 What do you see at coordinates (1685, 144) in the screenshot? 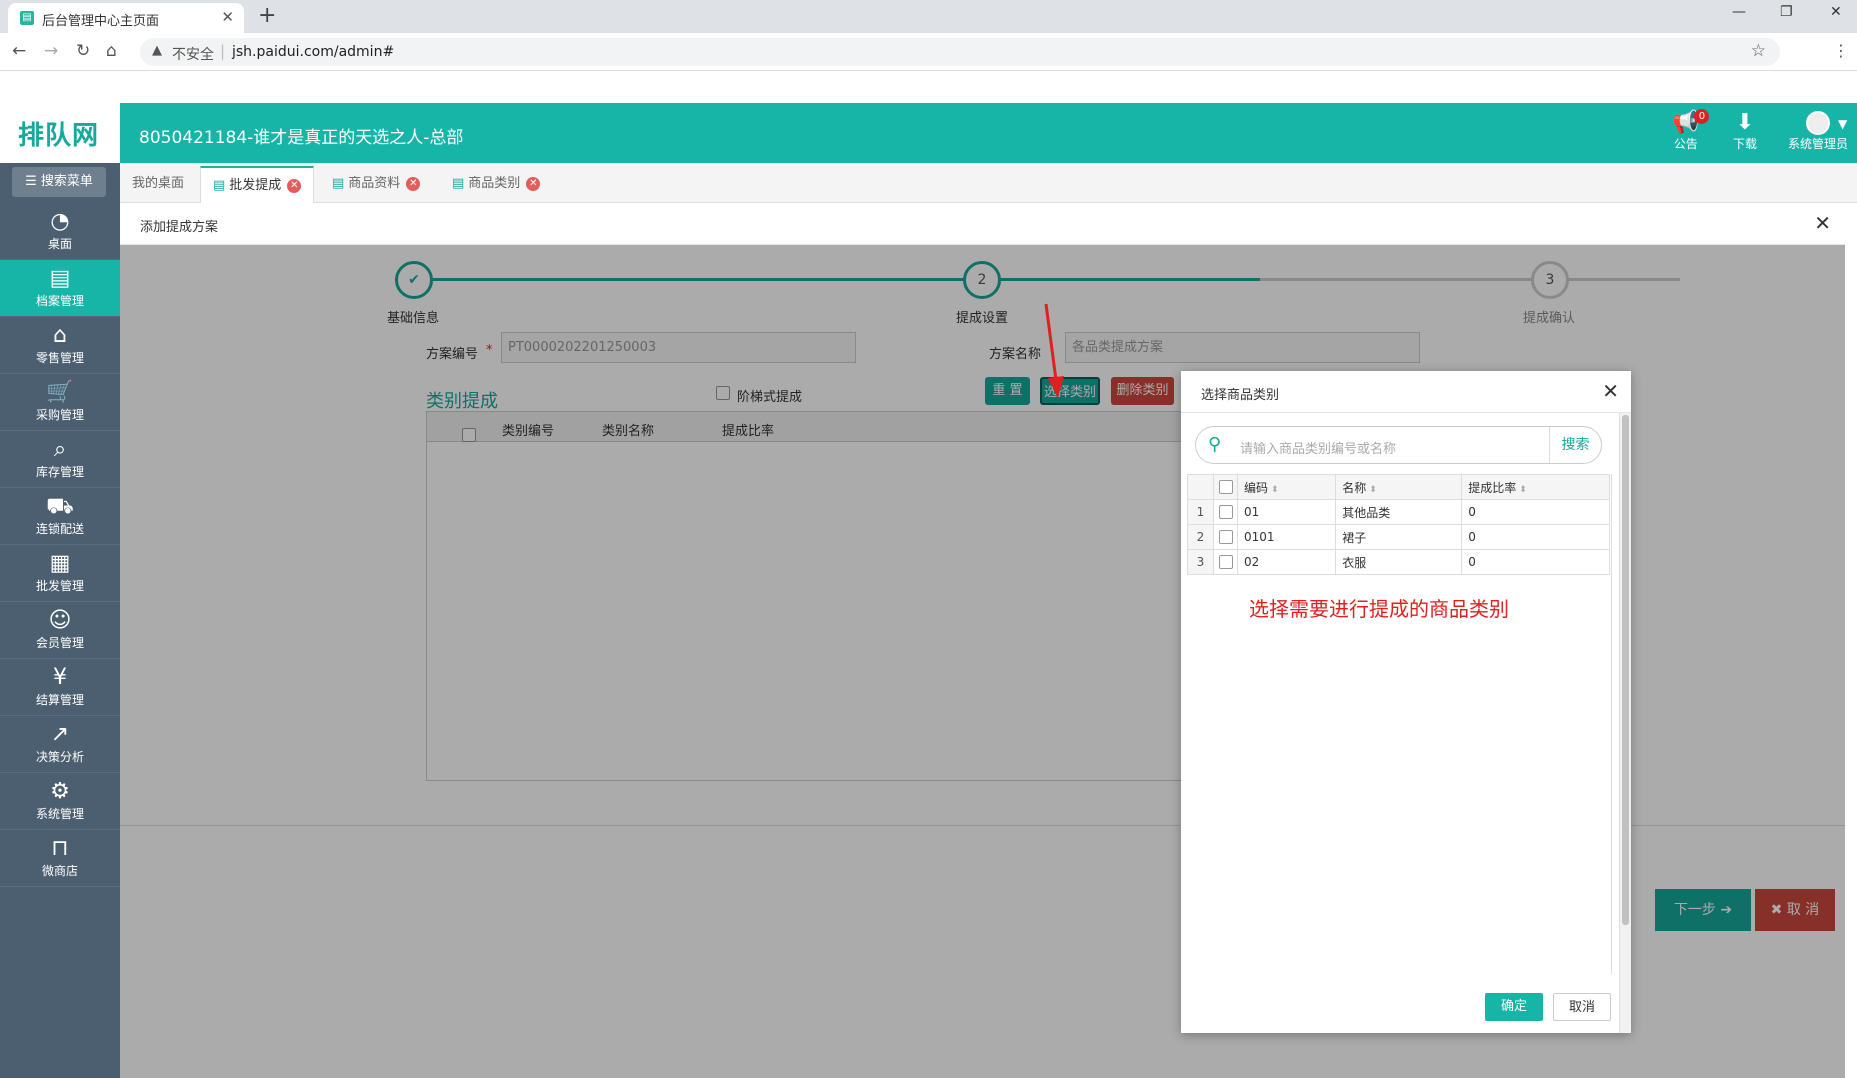
I see `notice-label: 公告` at bounding box center [1685, 144].